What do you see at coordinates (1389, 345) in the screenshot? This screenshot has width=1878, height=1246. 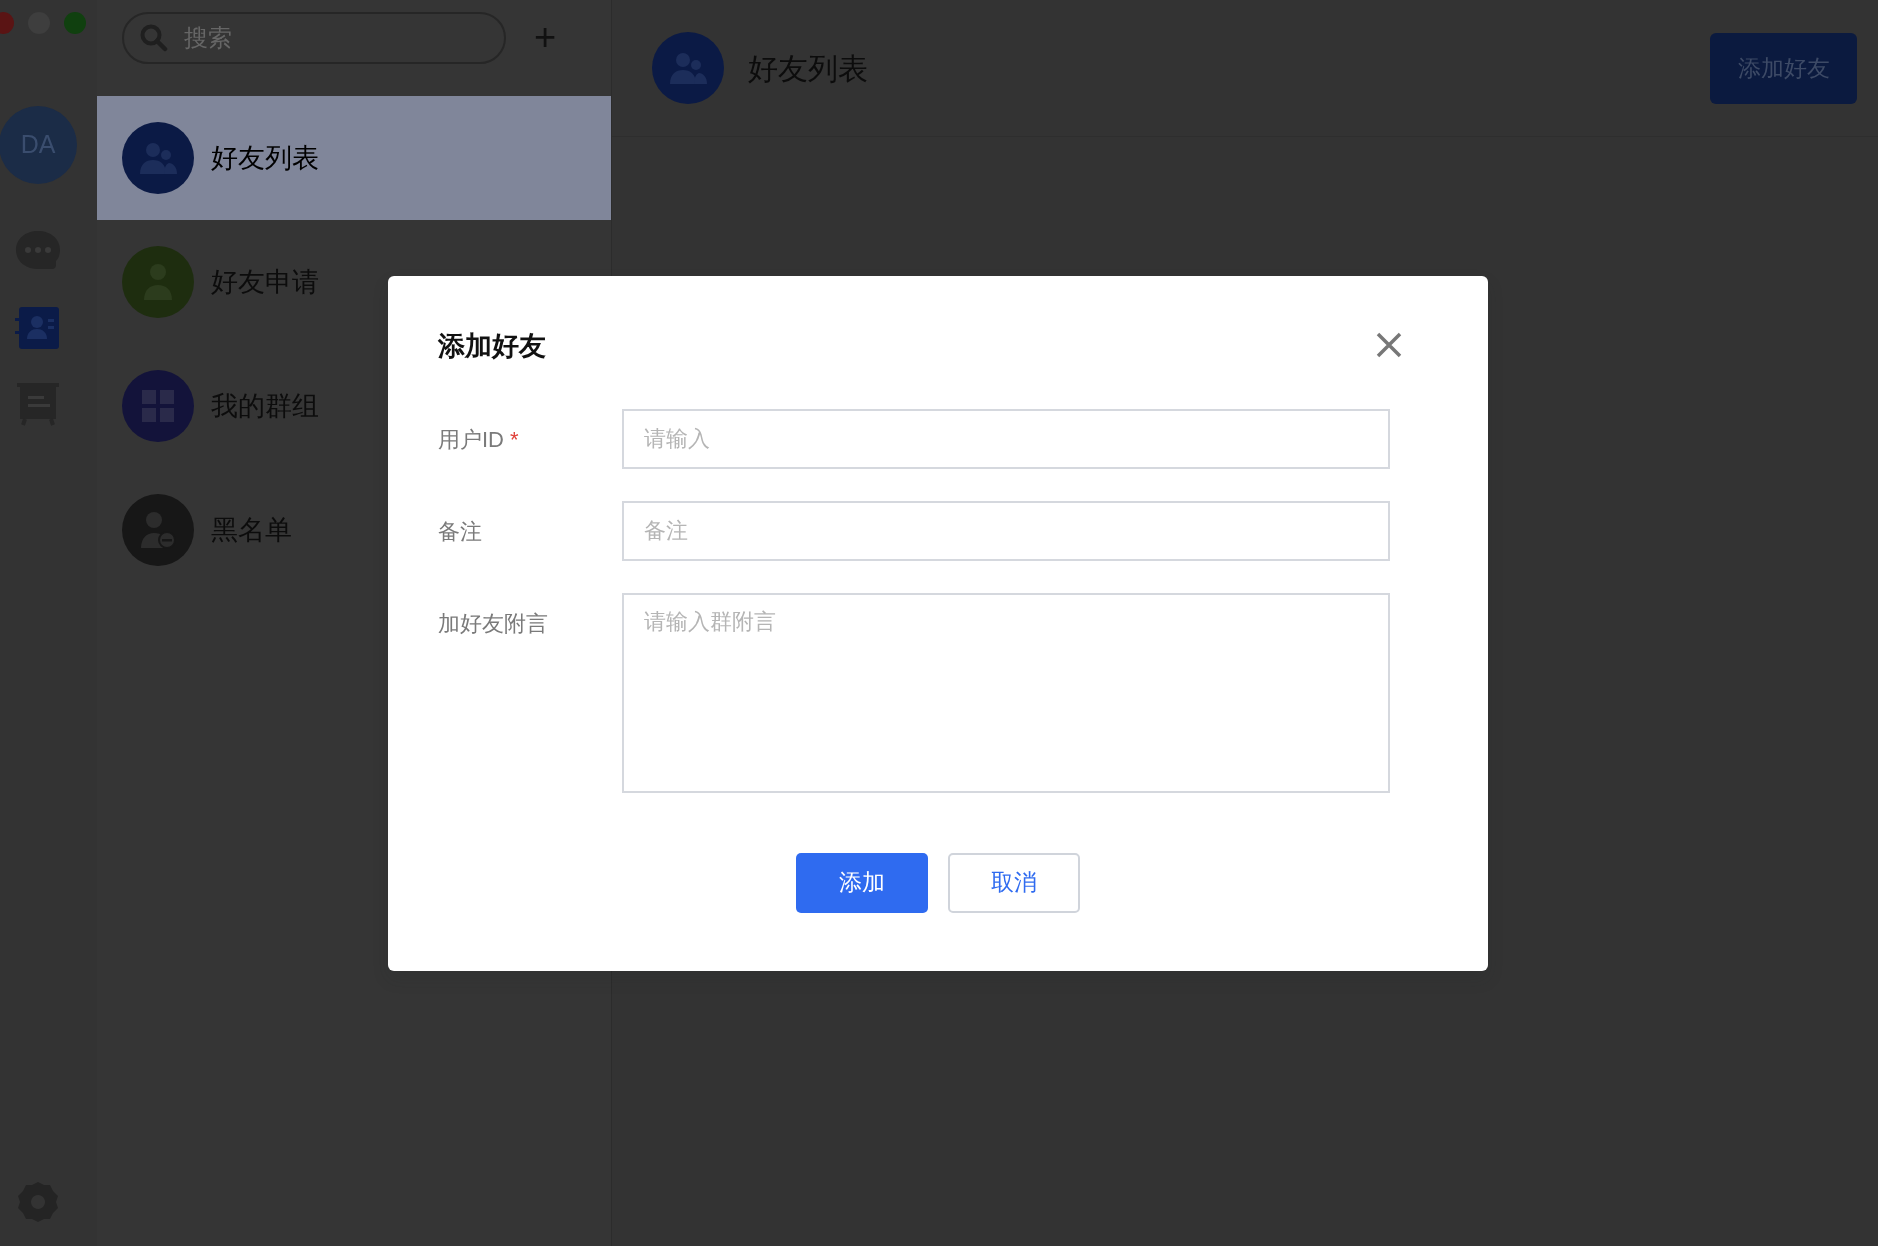 I see `close-button` at bounding box center [1389, 345].